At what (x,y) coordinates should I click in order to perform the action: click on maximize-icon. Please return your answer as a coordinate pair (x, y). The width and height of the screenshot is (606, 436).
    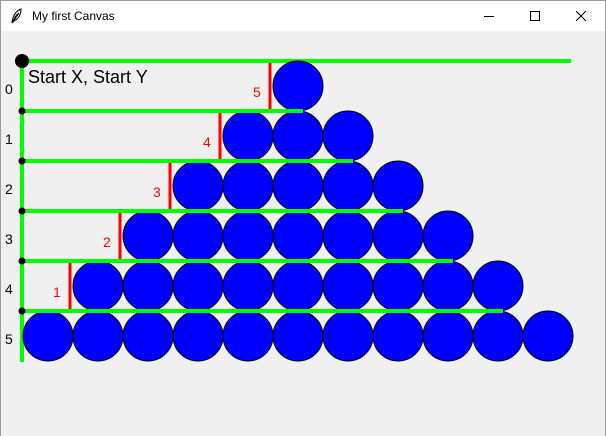
    Looking at the image, I should click on (535, 16).